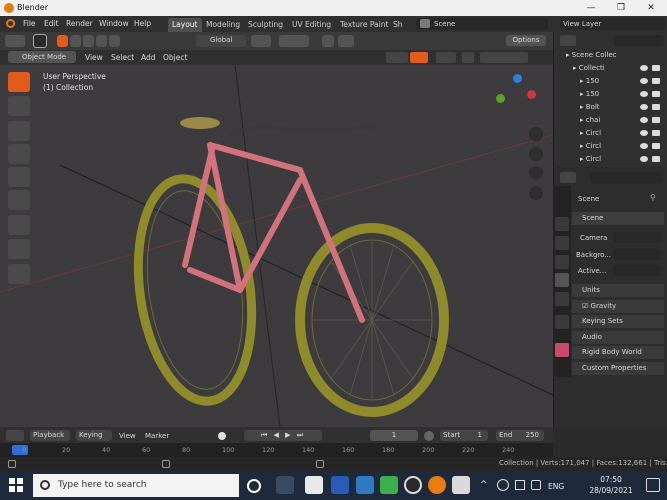  Describe the element at coordinates (562, 299) in the screenshot. I see `world-tab-icon` at that location.